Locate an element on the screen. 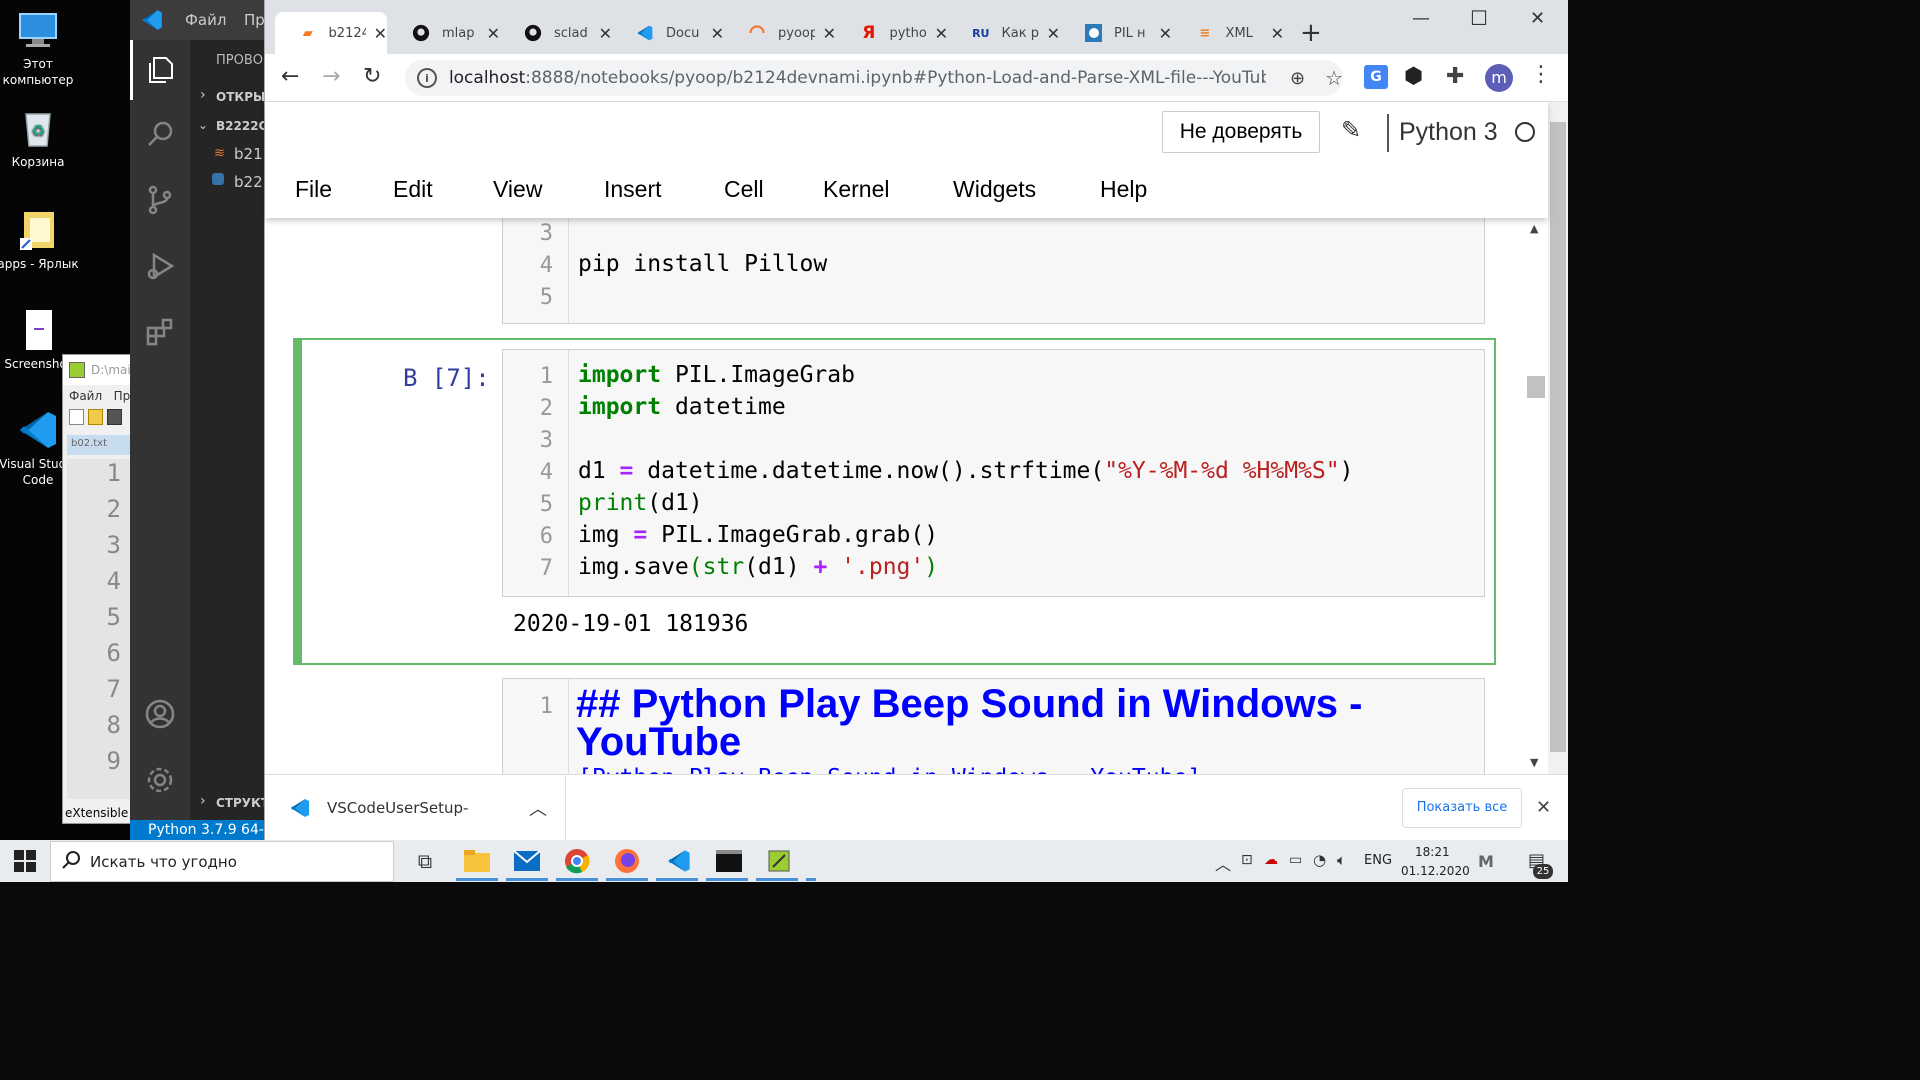  tab-sclad: sclad ✕ is located at coordinates (556, 33).